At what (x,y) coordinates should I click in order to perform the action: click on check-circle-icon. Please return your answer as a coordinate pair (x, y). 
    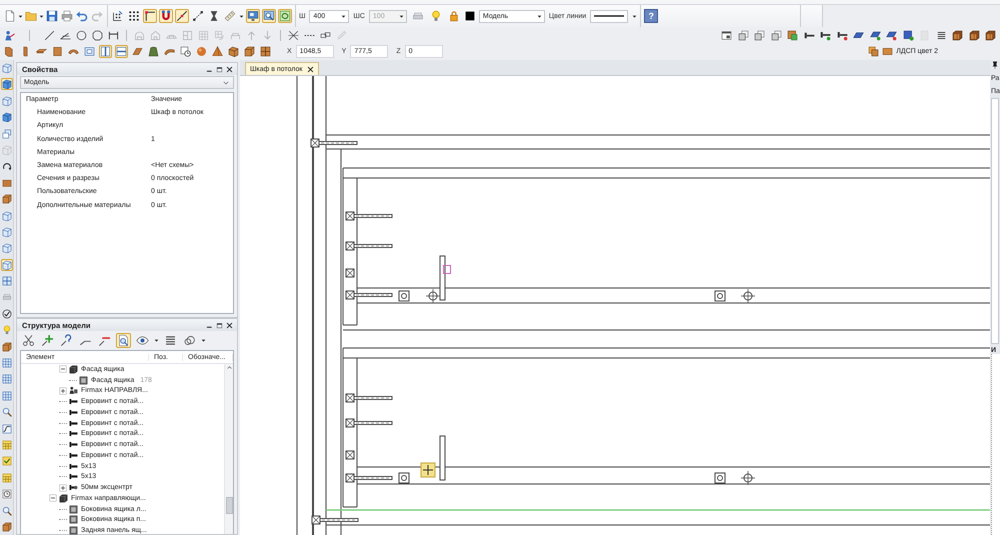
    Looking at the image, I should click on (6, 314).